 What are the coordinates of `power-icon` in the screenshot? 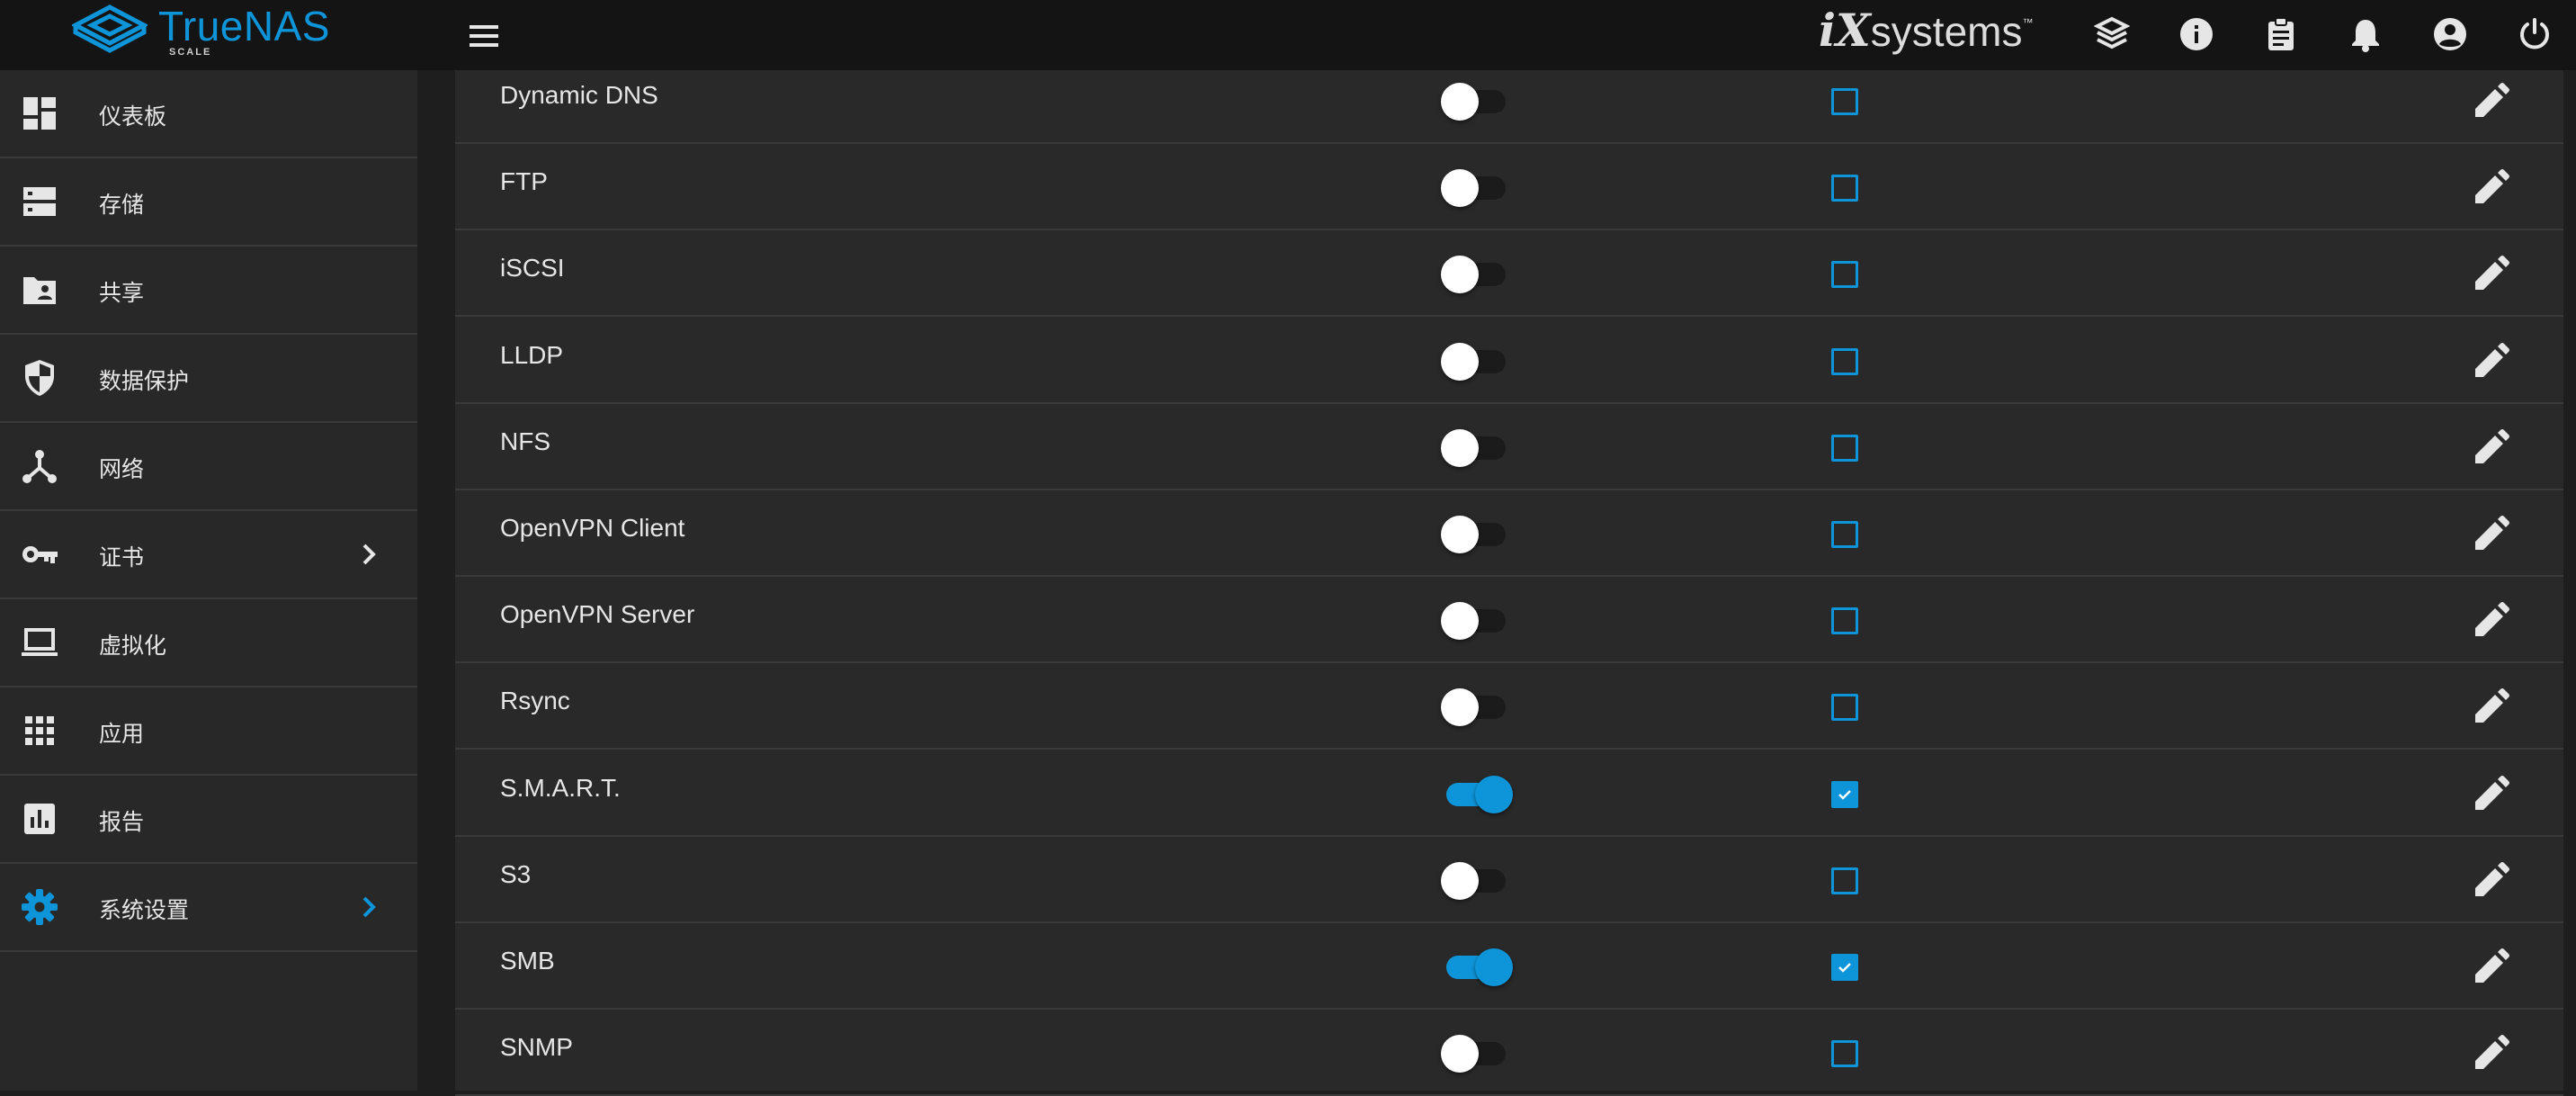 It's located at (2534, 33).